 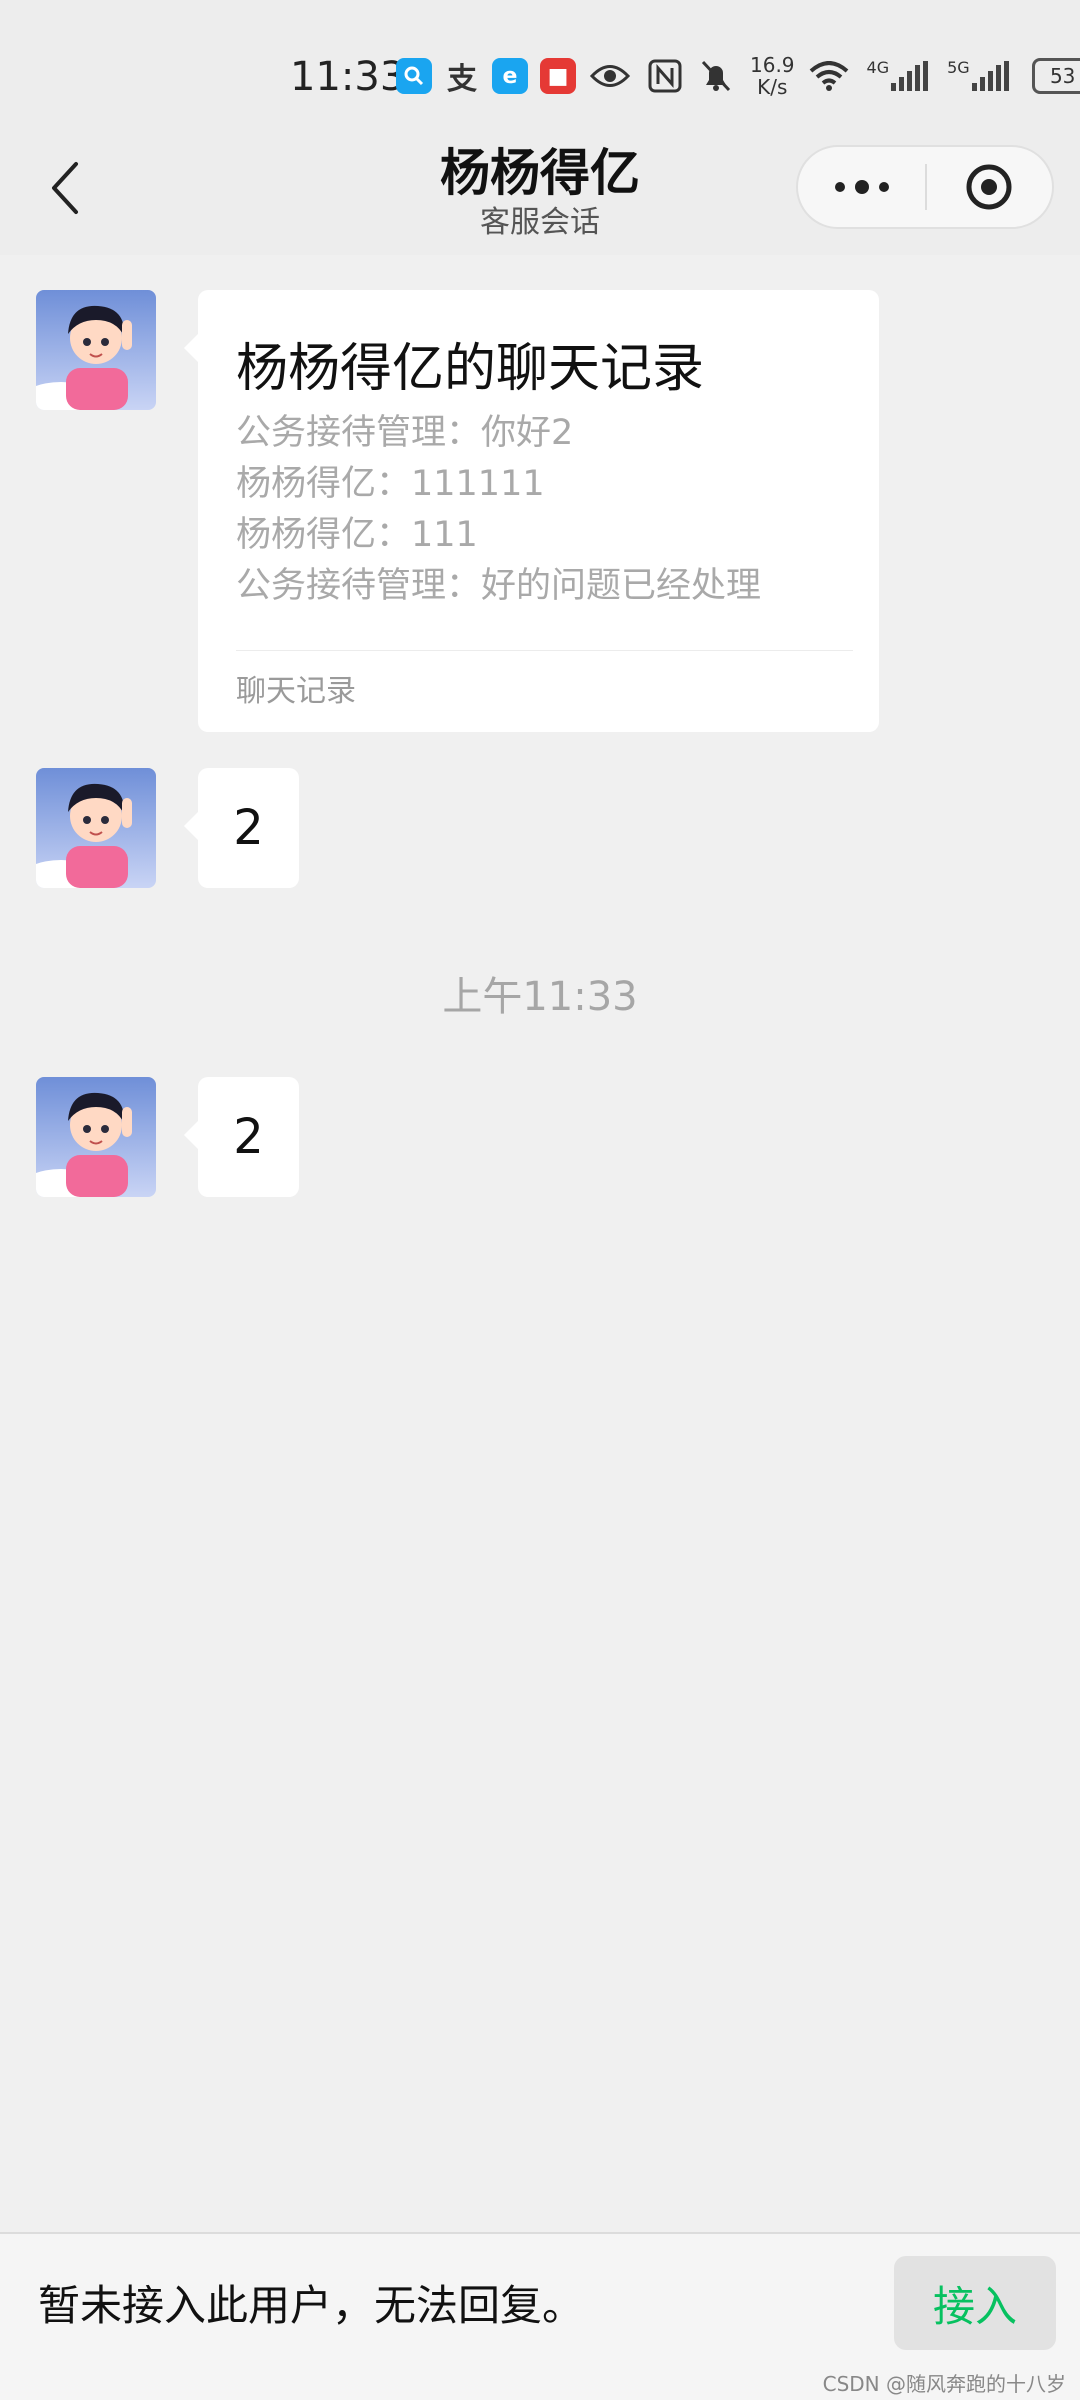 What do you see at coordinates (296, 691) in the screenshot?
I see `card-footer: 聊天记录` at bounding box center [296, 691].